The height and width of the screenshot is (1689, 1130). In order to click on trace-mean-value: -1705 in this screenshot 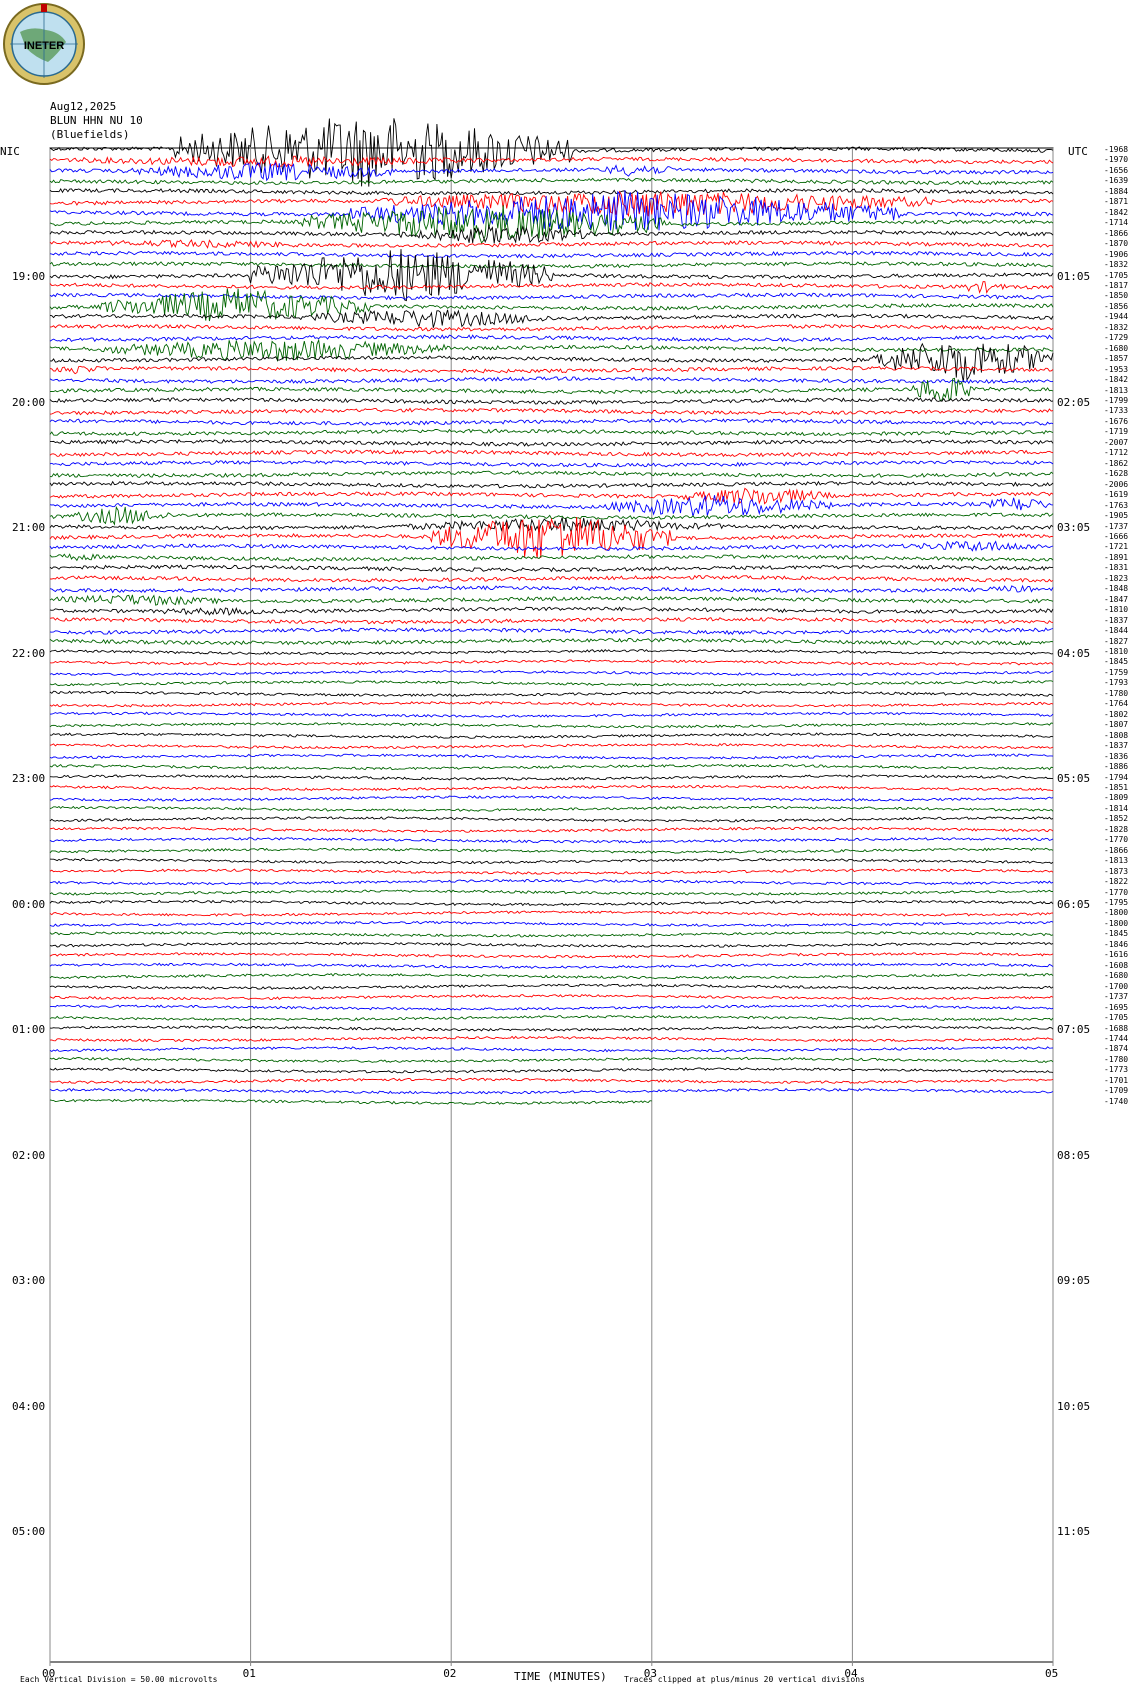, I will do `click(1116, 275)`.